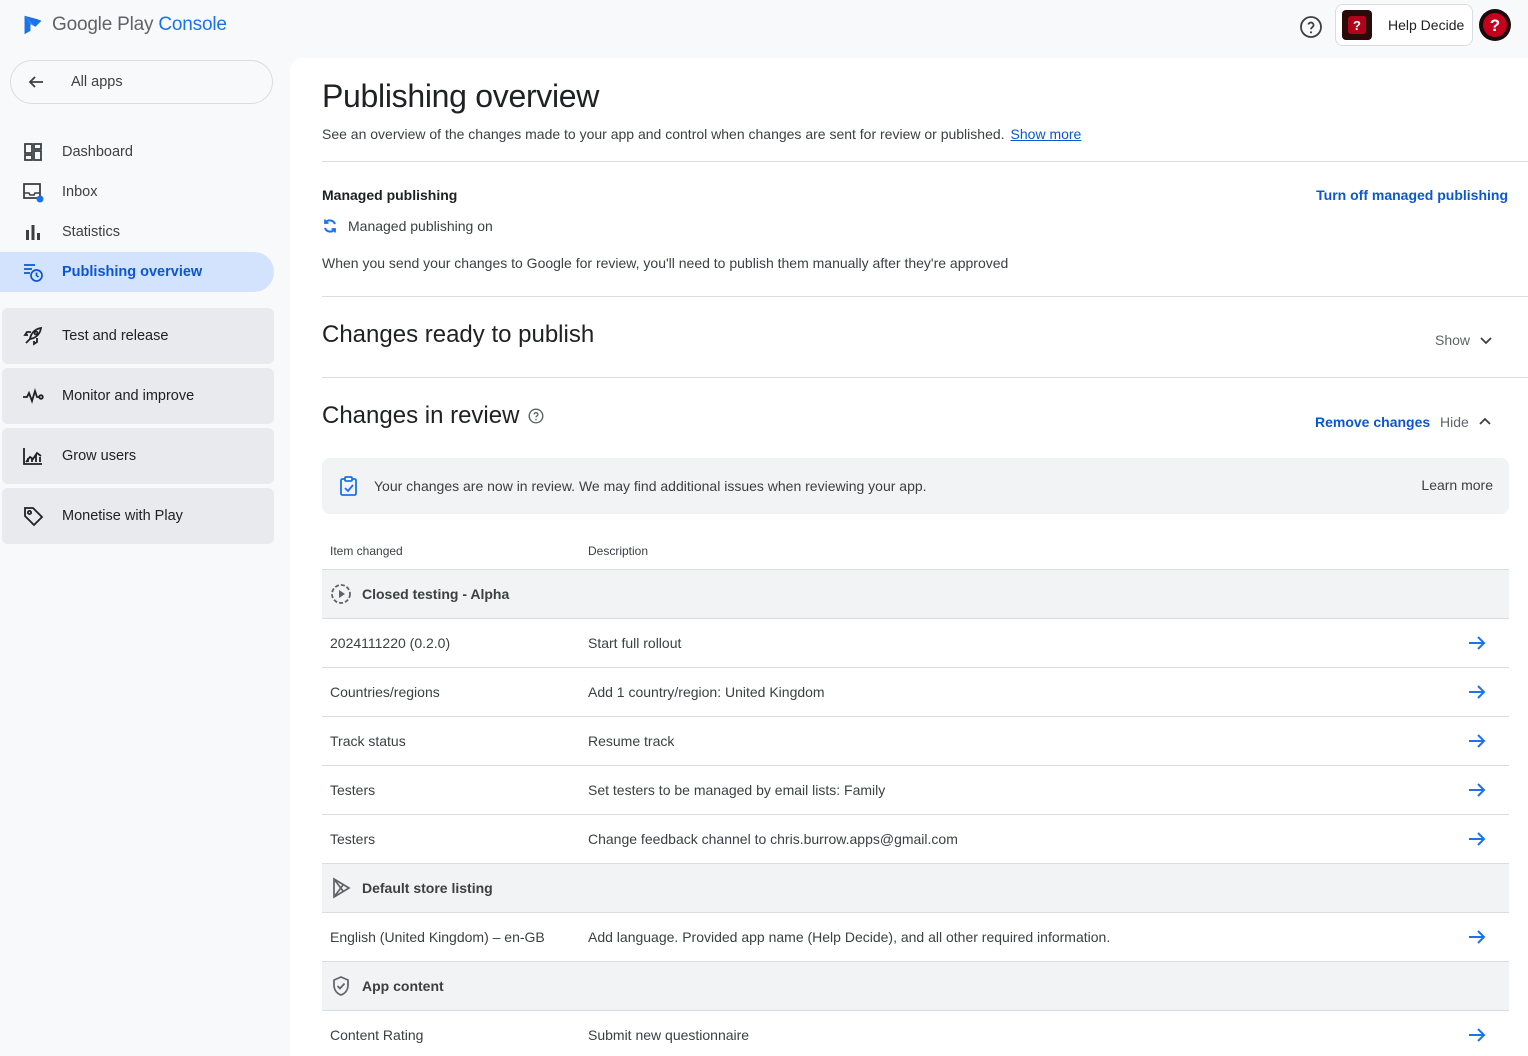  Describe the element at coordinates (390, 643) in the screenshot. I see `item-cell: 2024111220 (0.2.0)` at that location.